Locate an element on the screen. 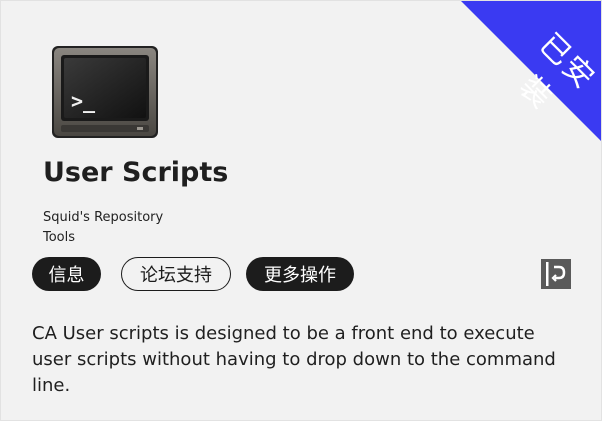  installed-ribbon: 已安装 is located at coordinates (531, 71).